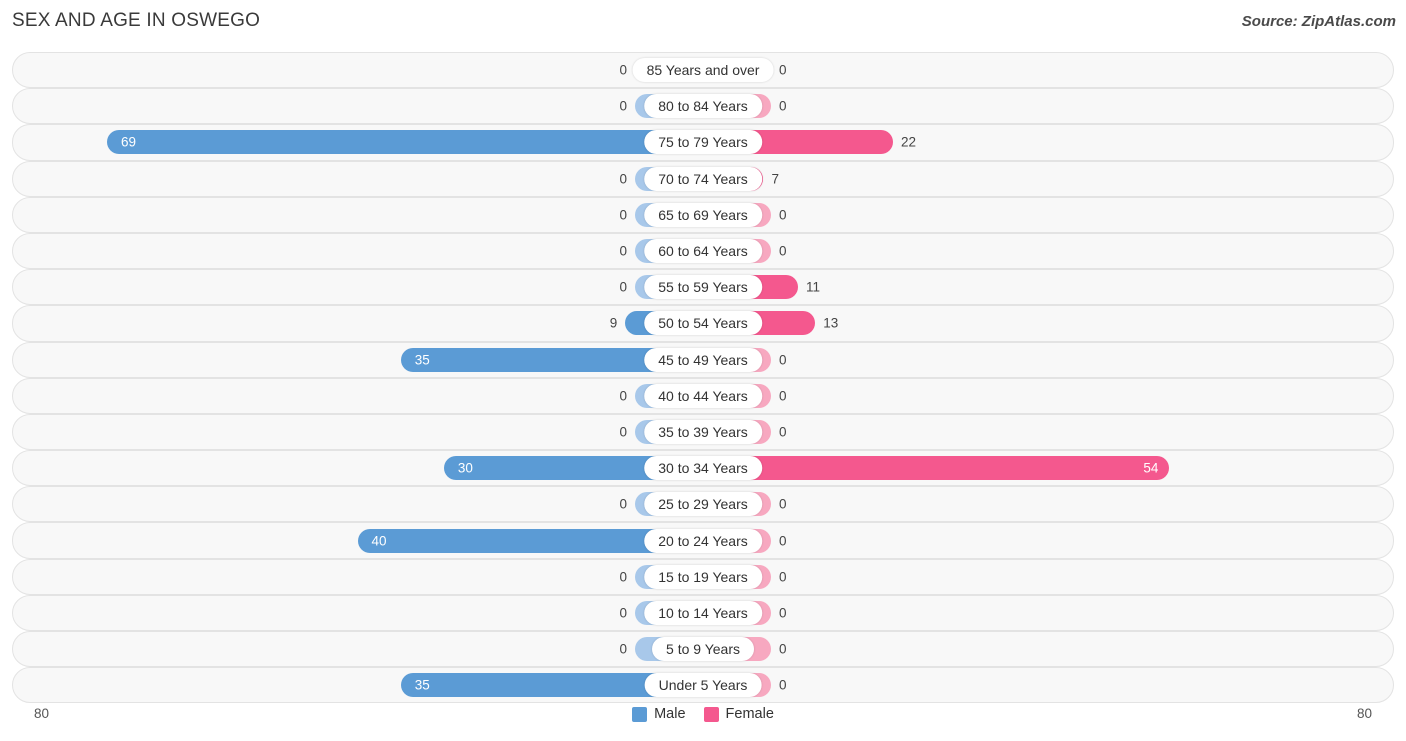 The height and width of the screenshot is (741, 1406). I want to click on chart-row-inner: 30 54 30 to 34 Years, so click(703, 468).